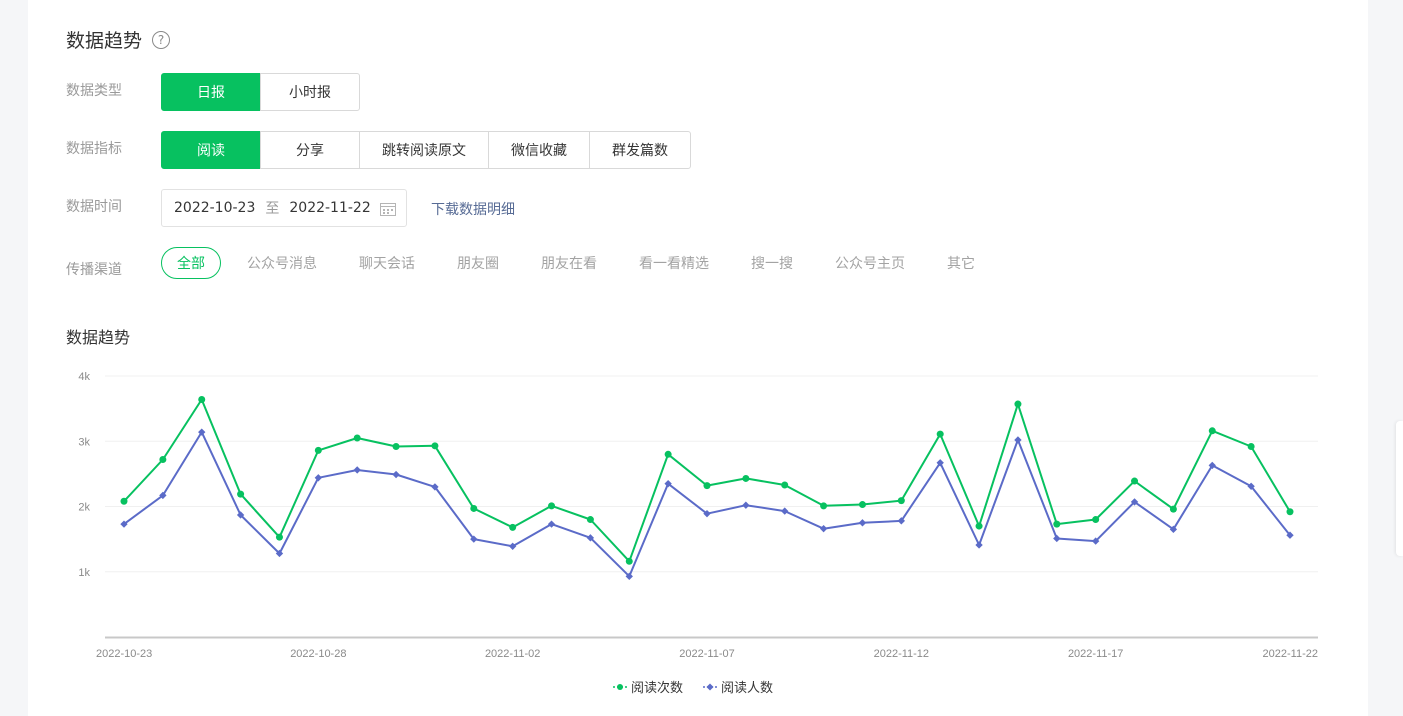 This screenshot has height=716, width=1403. Describe the element at coordinates (1290, 654) in the screenshot. I see `x-tick-label: 2022-11-22` at that location.